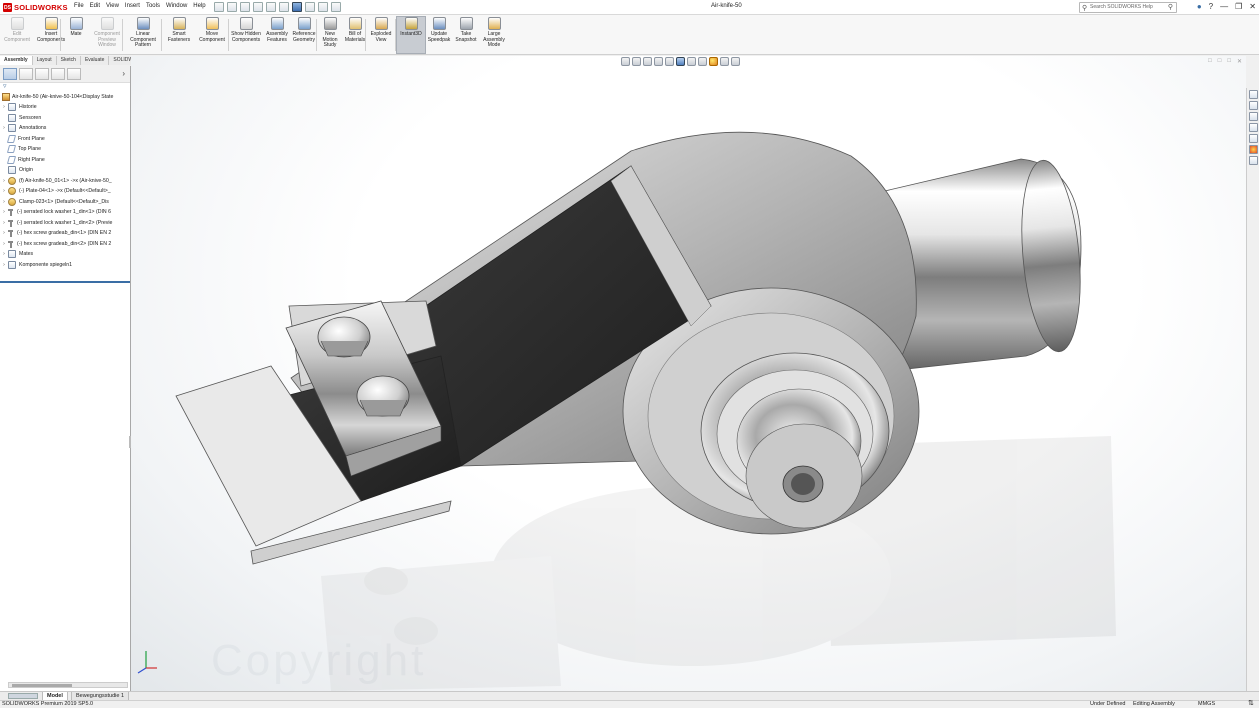  Describe the element at coordinates (107, 33) in the screenshot. I see `cmd-component-preview-window-button: Component Preview Window` at that location.